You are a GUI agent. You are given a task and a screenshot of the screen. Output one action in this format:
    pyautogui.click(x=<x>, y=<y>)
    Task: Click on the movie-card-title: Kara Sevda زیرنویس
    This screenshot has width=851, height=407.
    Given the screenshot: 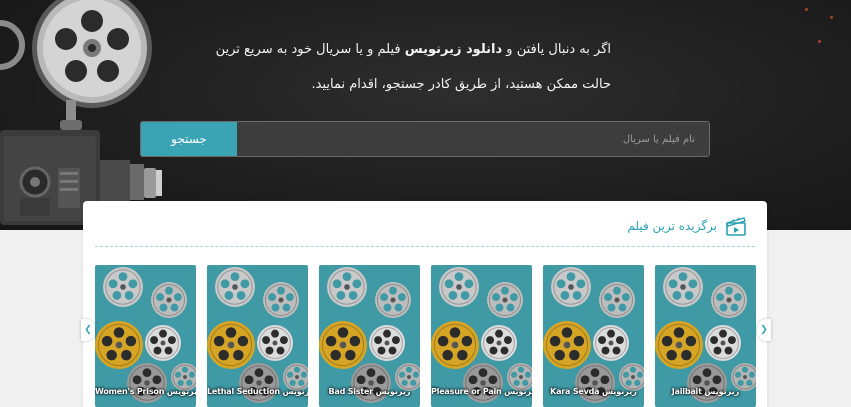 What is the action you would take?
    pyautogui.click(x=593, y=391)
    